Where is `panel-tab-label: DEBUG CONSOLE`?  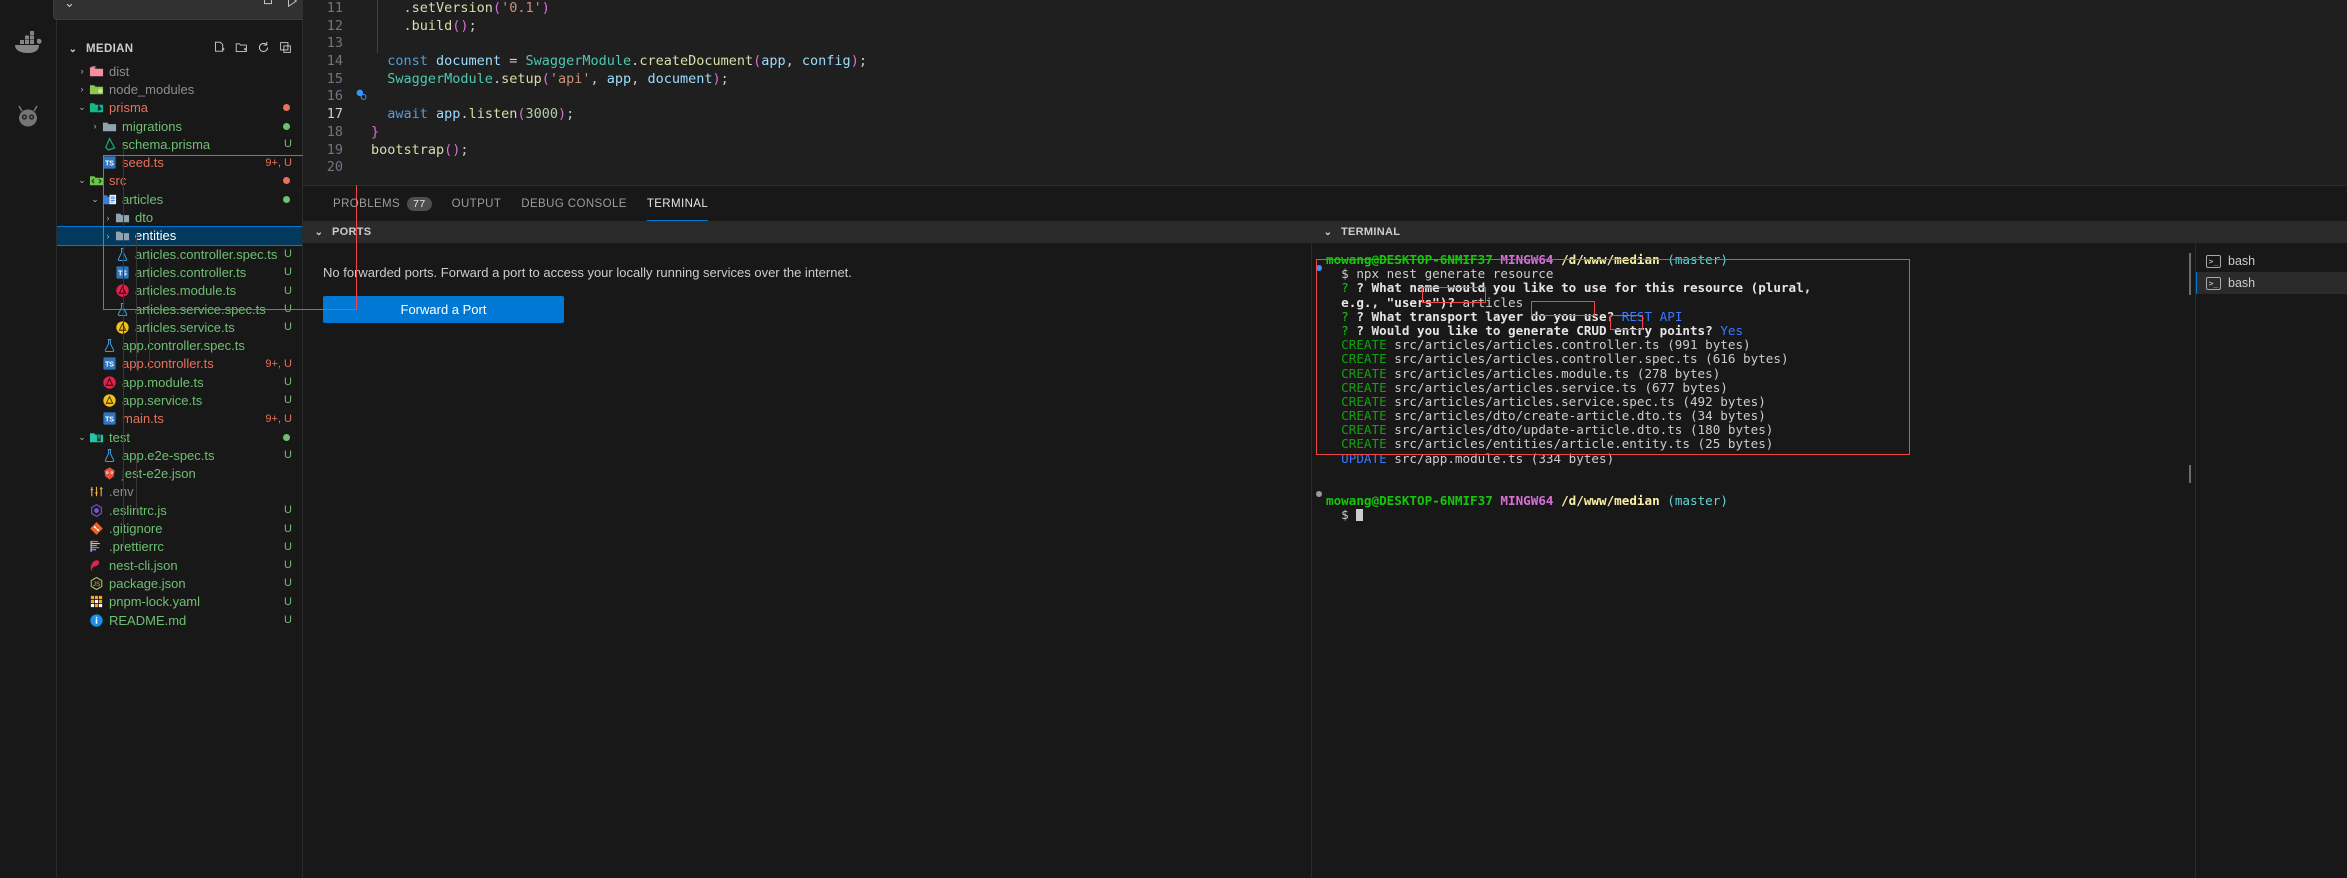
panel-tab-label: DEBUG CONSOLE is located at coordinates (574, 203).